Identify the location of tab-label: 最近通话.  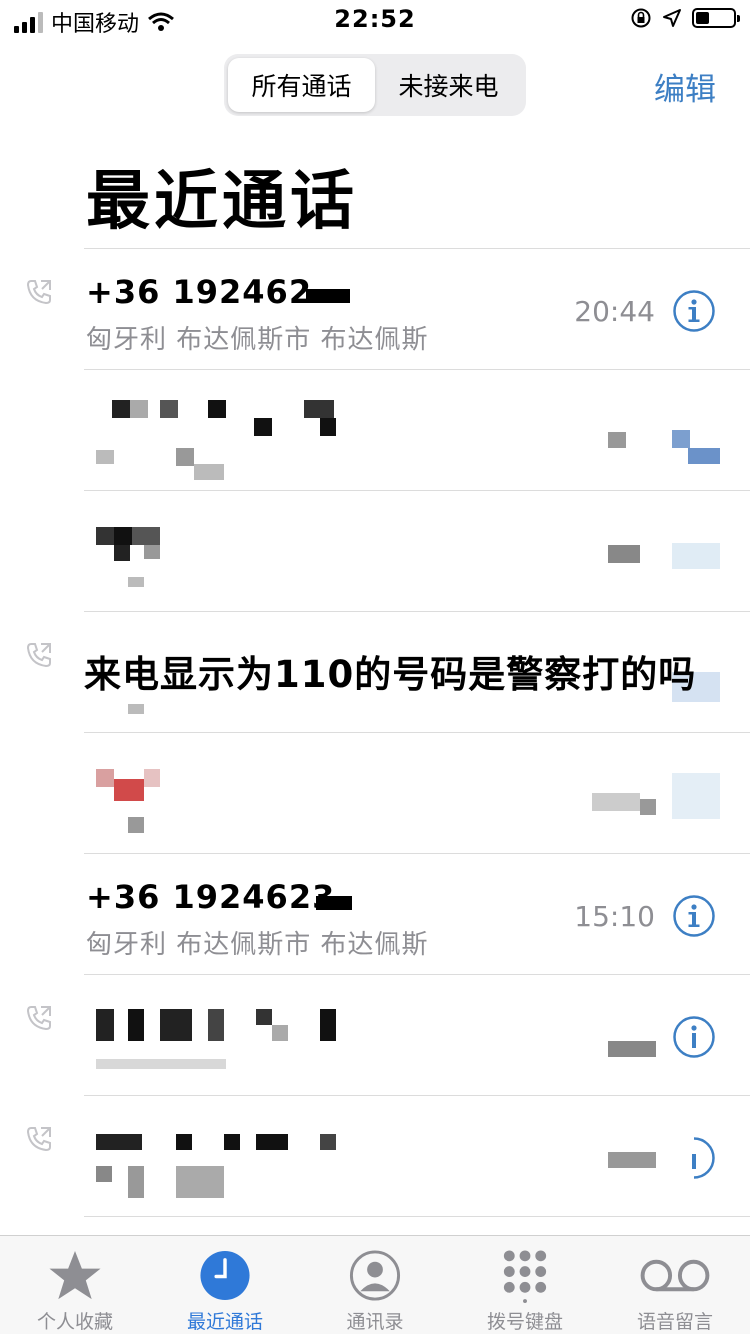
(224, 1322).